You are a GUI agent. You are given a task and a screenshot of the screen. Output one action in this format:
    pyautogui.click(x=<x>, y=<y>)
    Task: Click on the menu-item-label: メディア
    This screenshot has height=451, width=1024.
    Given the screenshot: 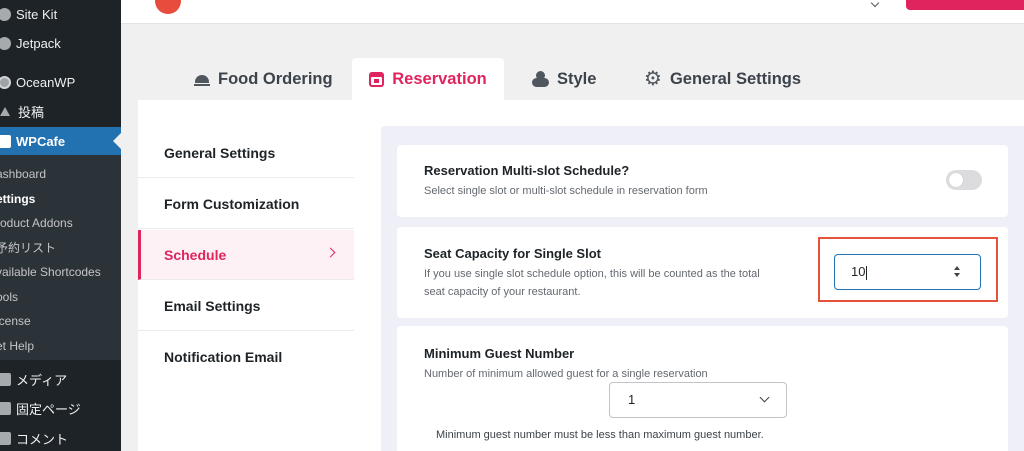 What is the action you would take?
    pyautogui.click(x=42, y=380)
    